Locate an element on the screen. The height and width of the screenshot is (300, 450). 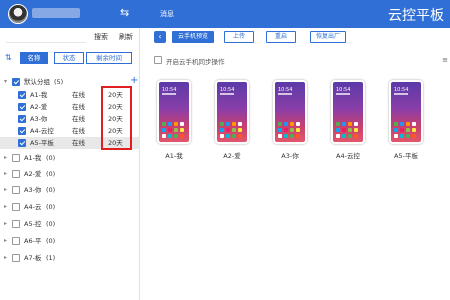
reboot-button: 重启 is located at coordinates (281, 37).